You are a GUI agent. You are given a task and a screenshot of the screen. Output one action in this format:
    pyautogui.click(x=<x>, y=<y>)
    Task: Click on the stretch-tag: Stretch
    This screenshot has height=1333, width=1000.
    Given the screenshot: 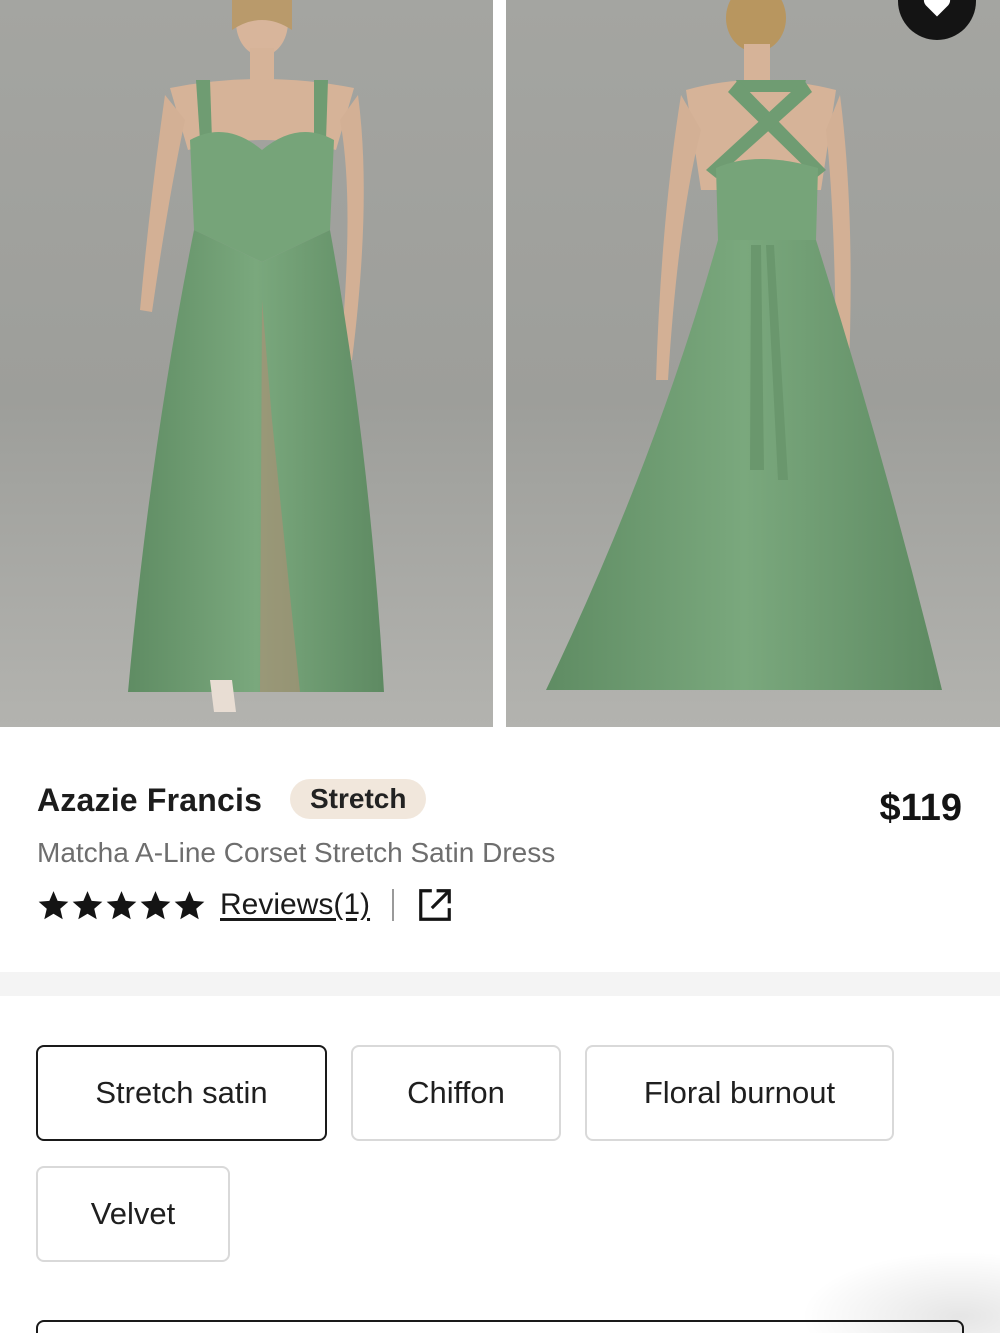 What is the action you would take?
    pyautogui.click(x=358, y=799)
    